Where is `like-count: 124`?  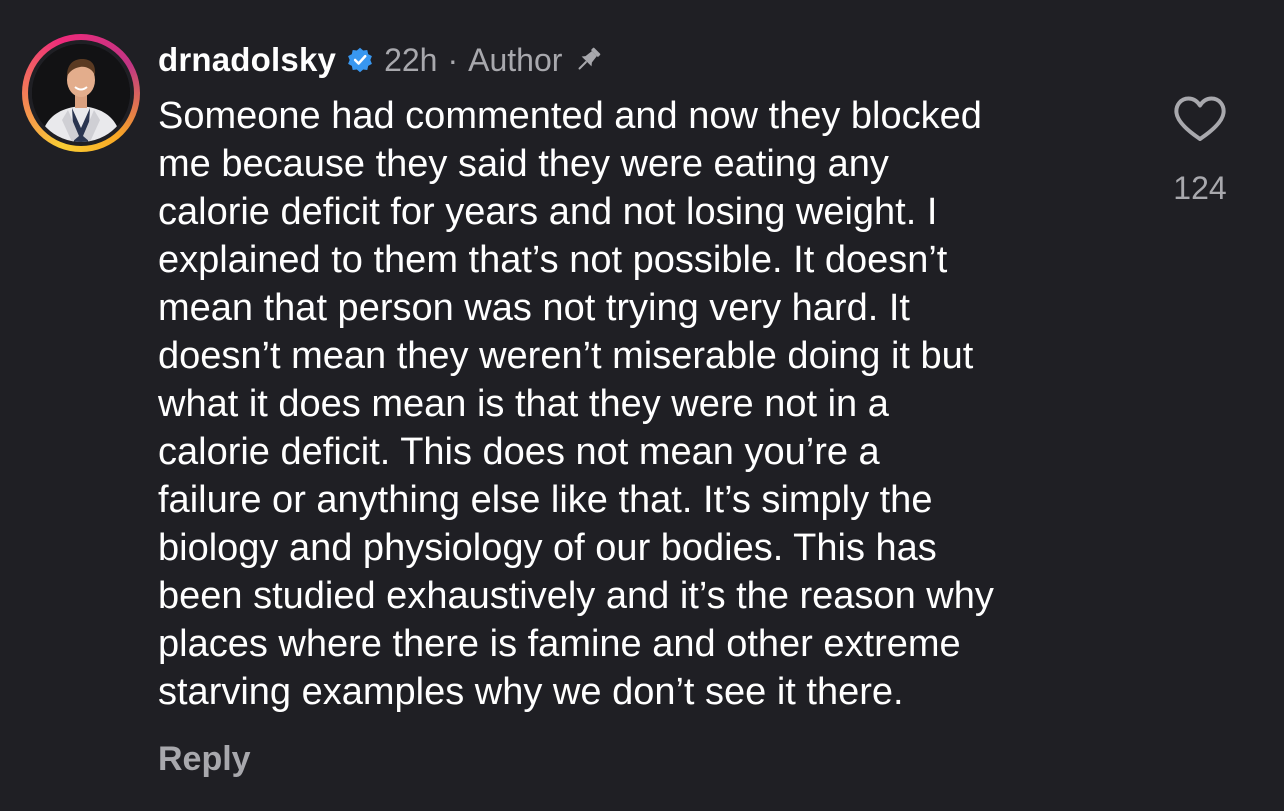 like-count: 124 is located at coordinates (1200, 188).